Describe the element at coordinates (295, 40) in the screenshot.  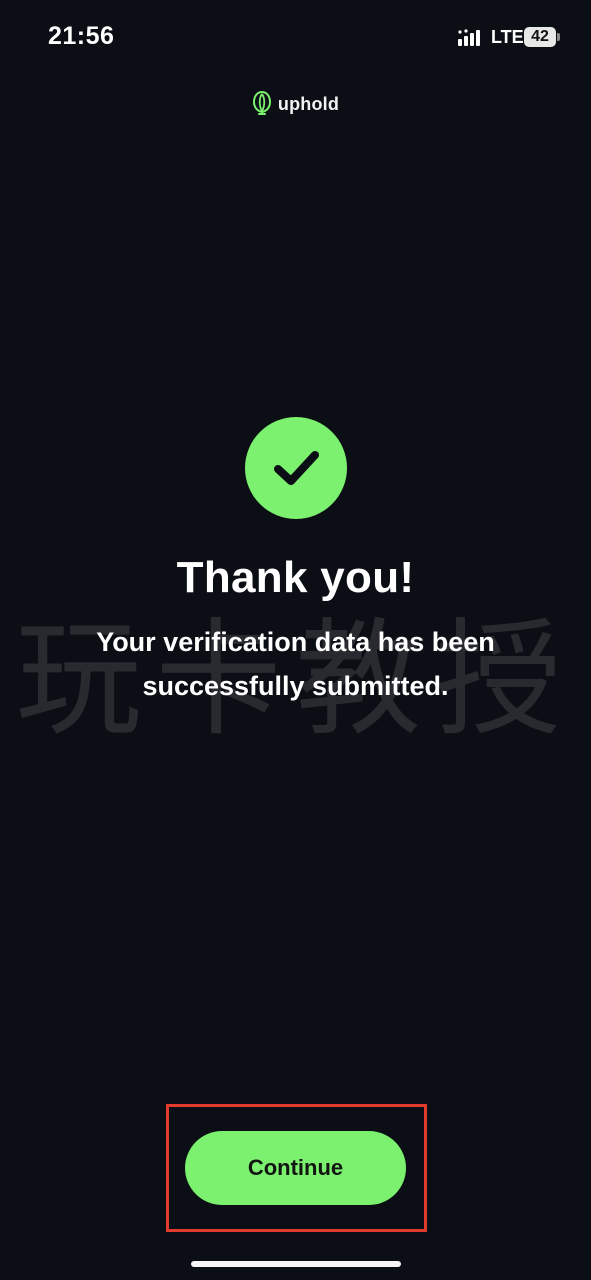
I see `status-bar: 21:56 LTE 42` at that location.